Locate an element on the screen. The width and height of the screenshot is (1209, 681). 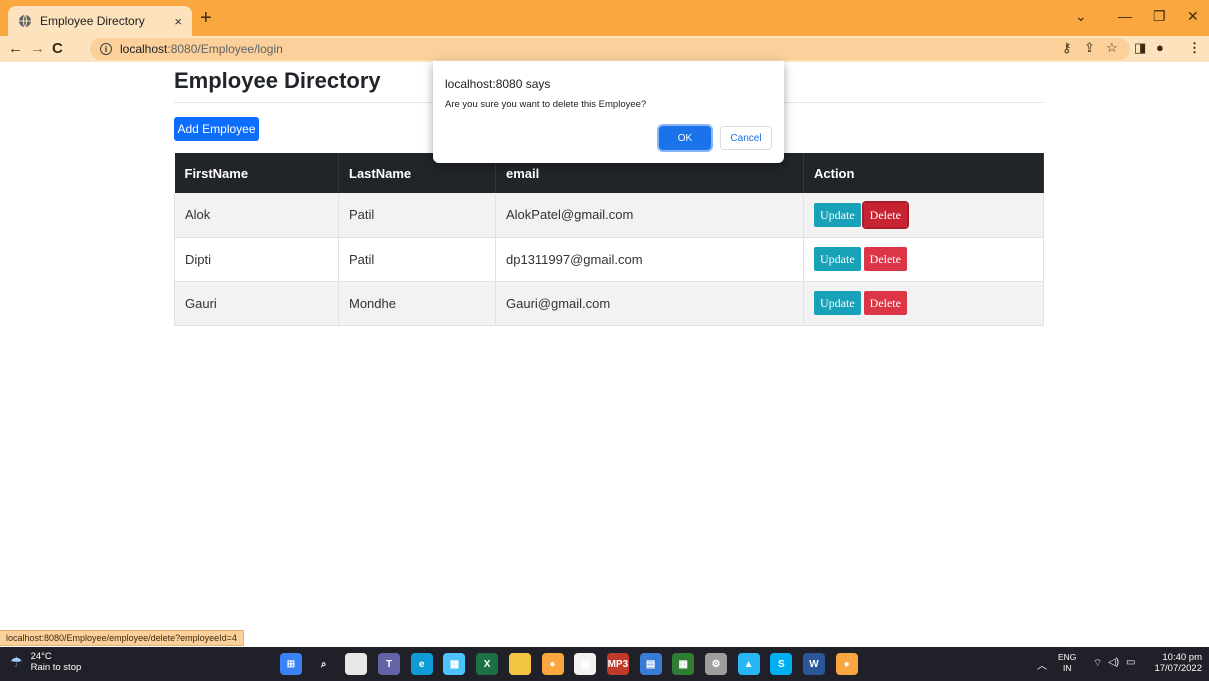
cell-firstname: Dipti is located at coordinates (256, 259).